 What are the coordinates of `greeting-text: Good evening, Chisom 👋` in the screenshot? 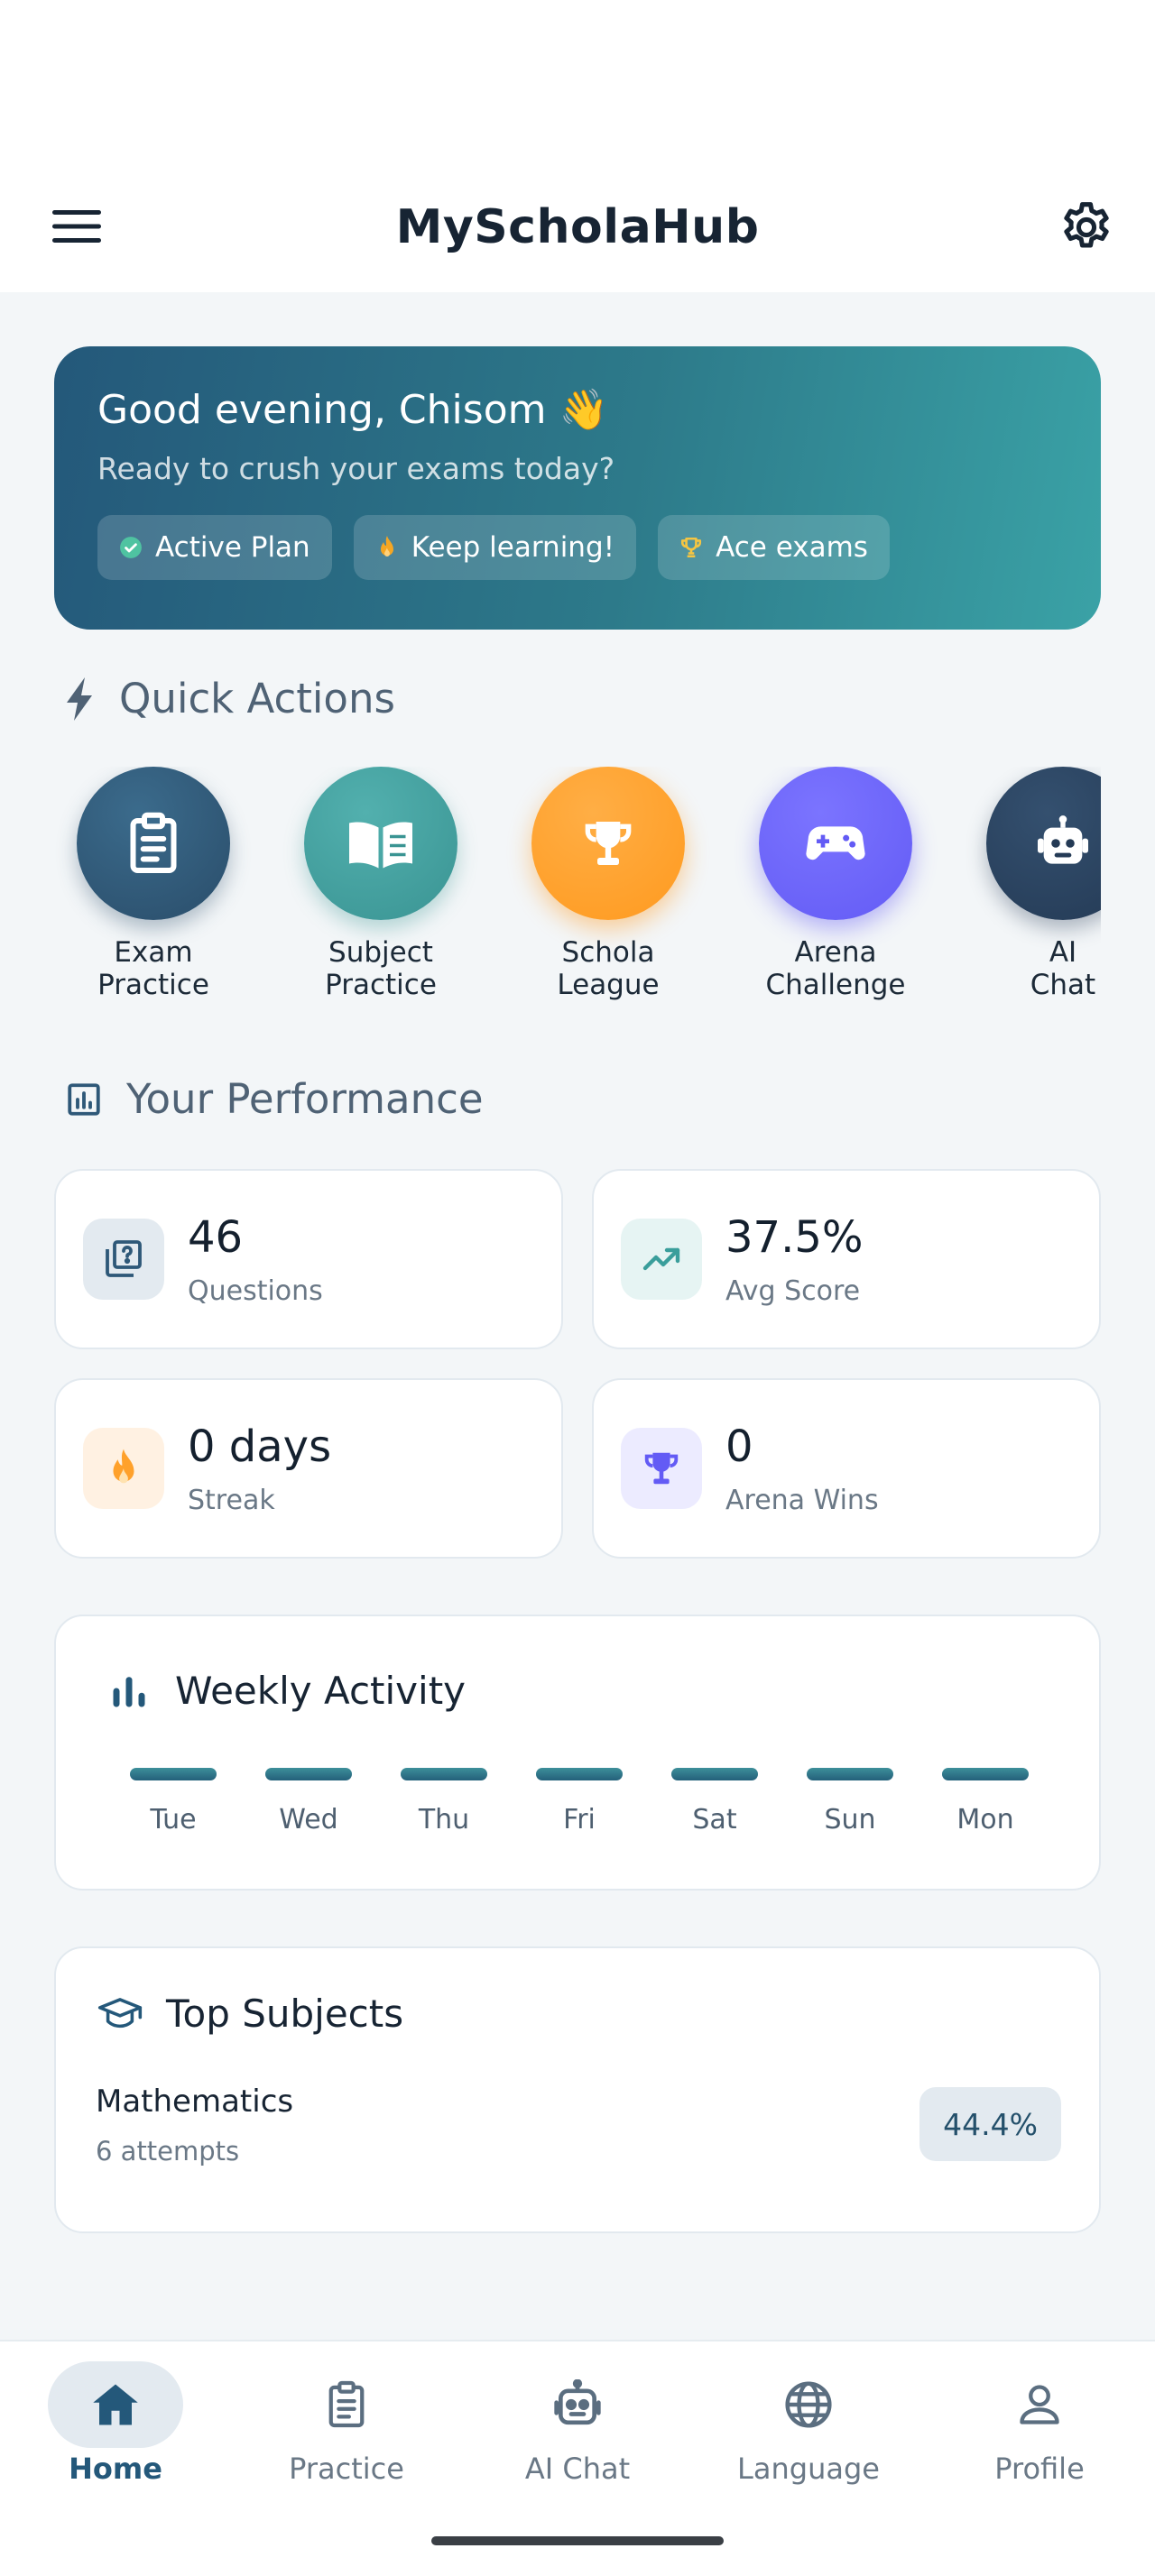 It's located at (353, 410).